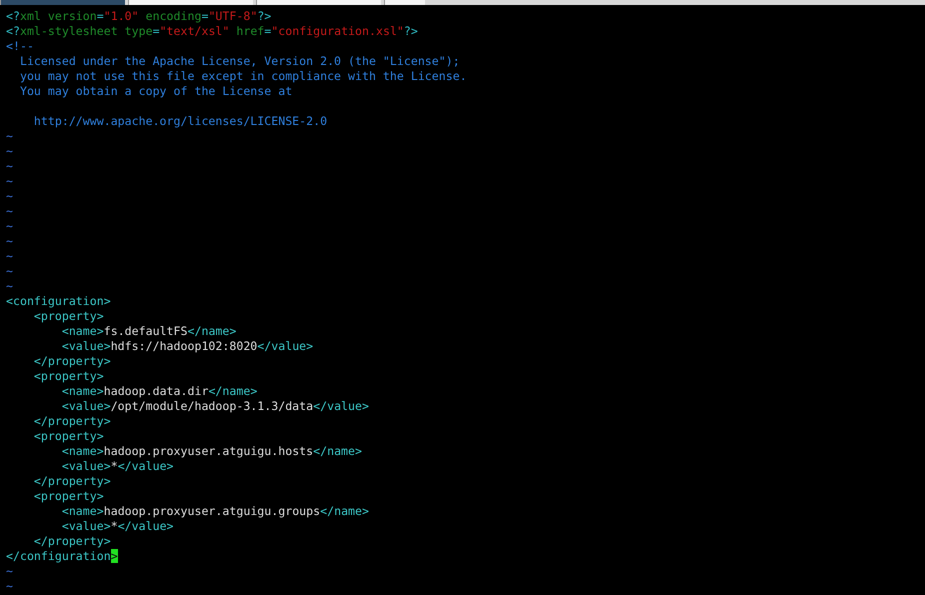 The image size is (925, 595). What do you see at coordinates (139, 16) in the screenshot?
I see `code-line: <?xml version="1.0" encoding="UTF-8"?>` at bounding box center [139, 16].